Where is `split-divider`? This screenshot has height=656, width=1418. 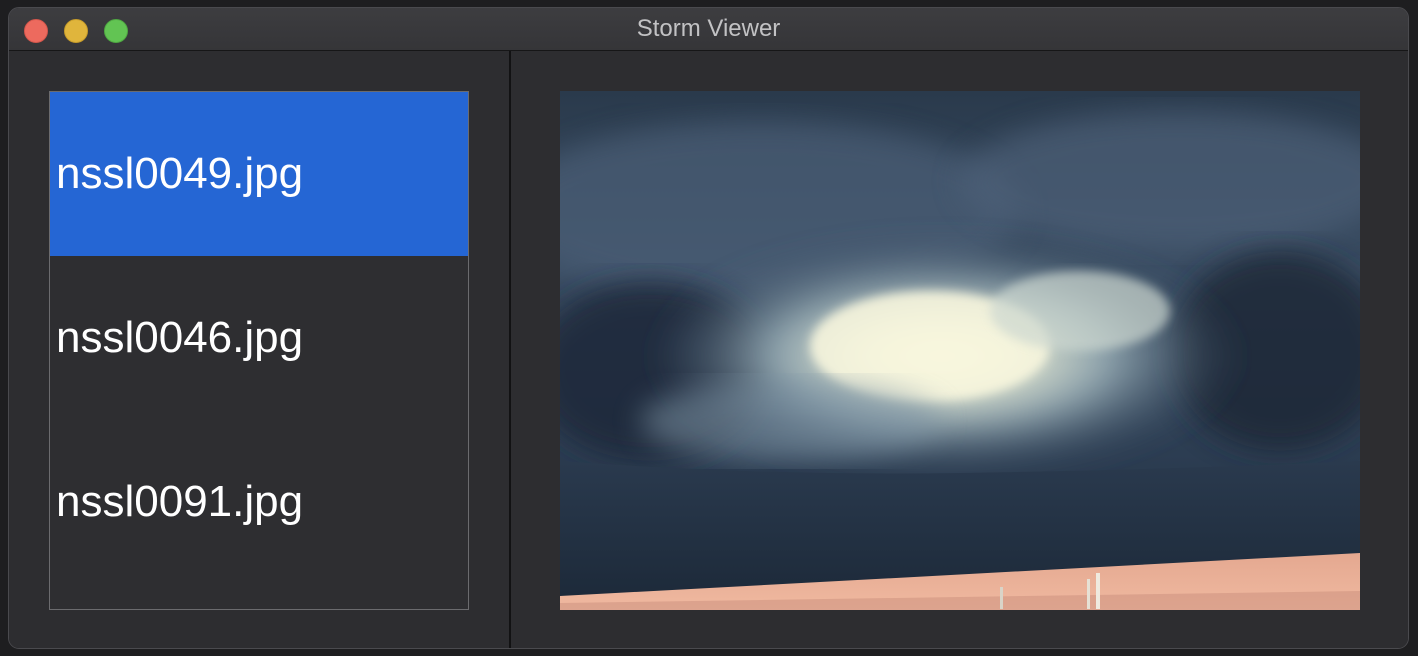 split-divider is located at coordinates (510, 349).